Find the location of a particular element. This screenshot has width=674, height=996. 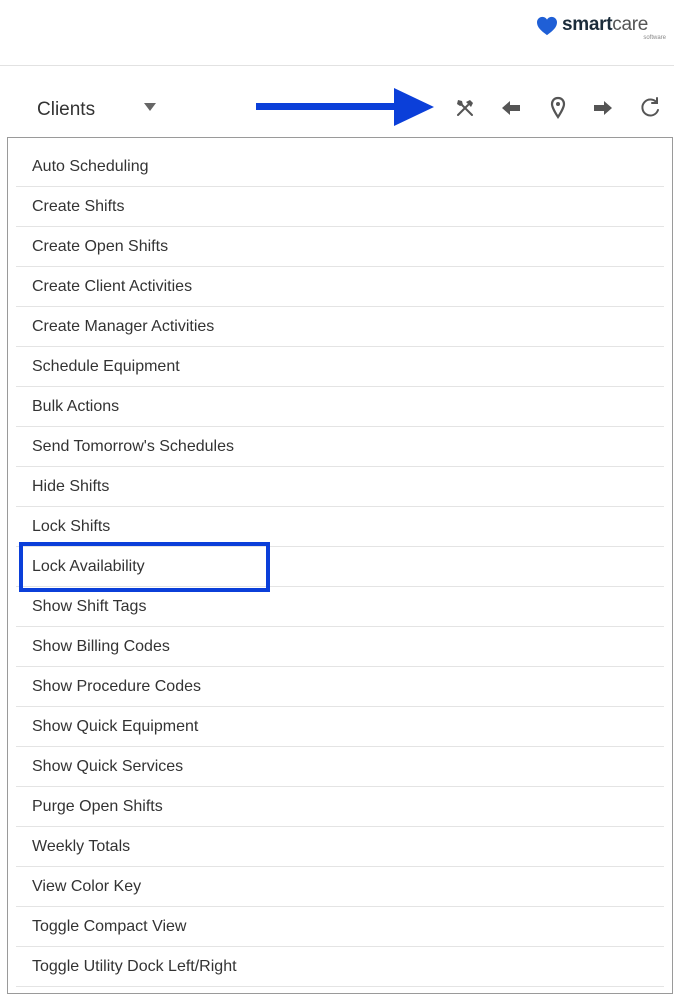

menu-item-label: Create Open Shifts is located at coordinates (100, 246).